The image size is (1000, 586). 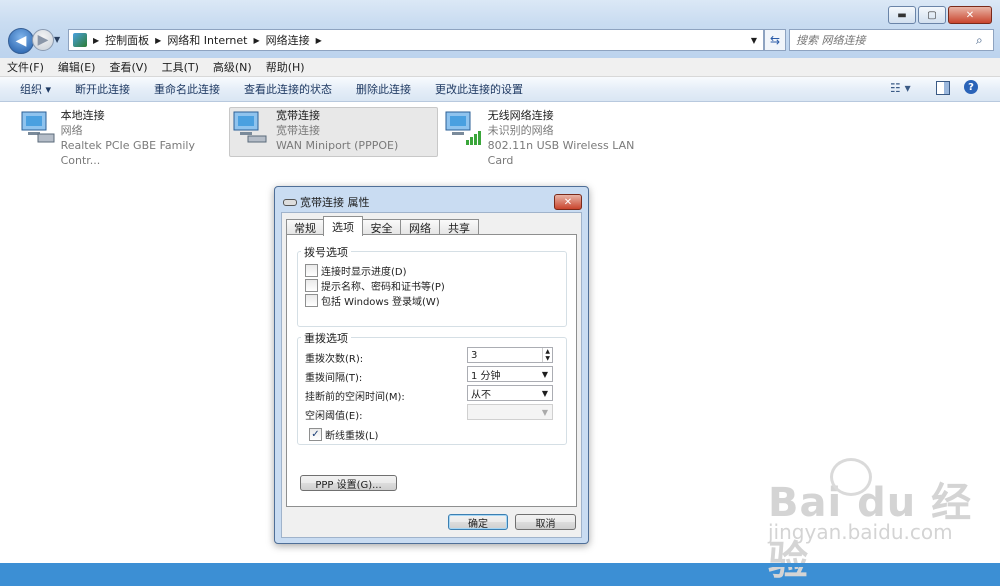 I want to click on checkbox-label: 包括 Windows 登录域(W), so click(x=380, y=302).